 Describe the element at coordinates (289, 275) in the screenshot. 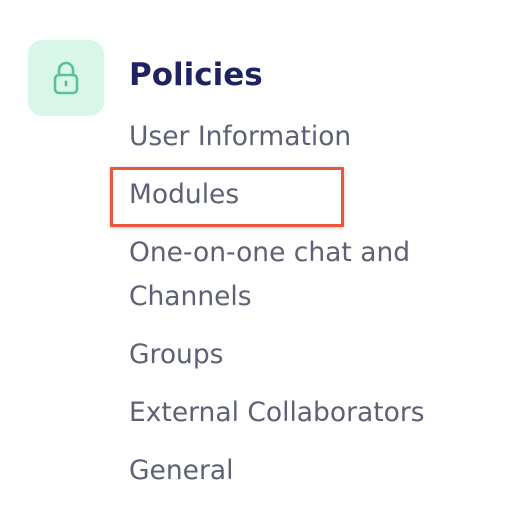

I see `nav-item-one-on-one-chat-and-channels: One-on-one chat and Channels` at that location.